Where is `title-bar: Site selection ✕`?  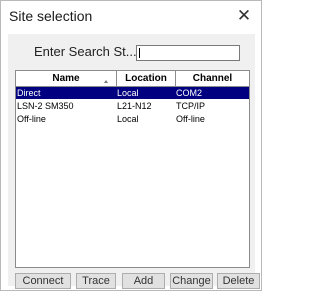
title-bar: Site selection ✕ is located at coordinates (131, 16).